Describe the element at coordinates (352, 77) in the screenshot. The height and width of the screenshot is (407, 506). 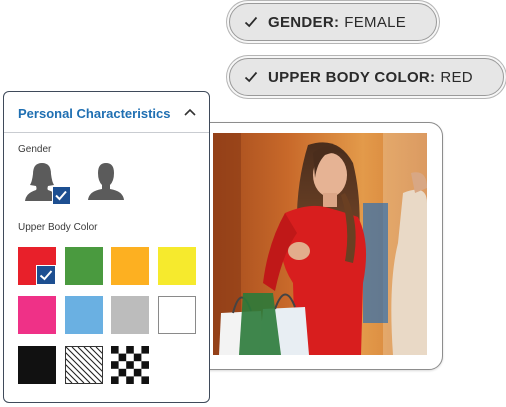
I see `chip-key: UPPER BODY COLOR:` at that location.